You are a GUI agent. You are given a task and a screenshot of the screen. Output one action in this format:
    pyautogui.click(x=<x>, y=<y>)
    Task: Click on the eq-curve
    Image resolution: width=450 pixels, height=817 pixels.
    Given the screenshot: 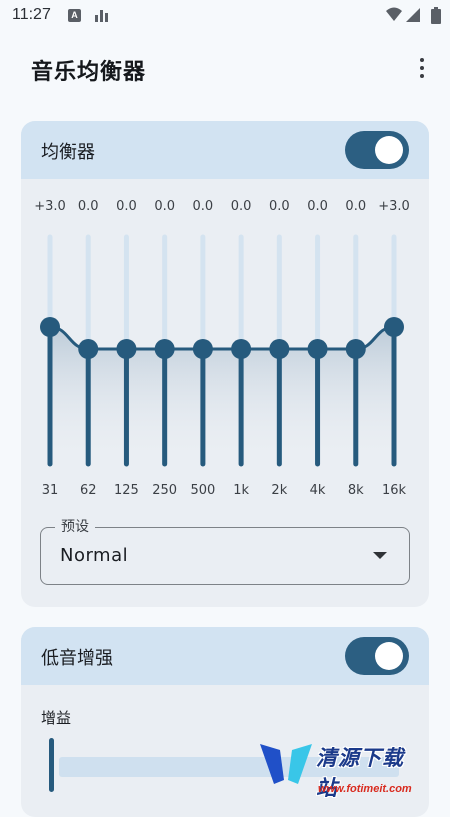 What is the action you would take?
    pyautogui.click(x=222, y=338)
    